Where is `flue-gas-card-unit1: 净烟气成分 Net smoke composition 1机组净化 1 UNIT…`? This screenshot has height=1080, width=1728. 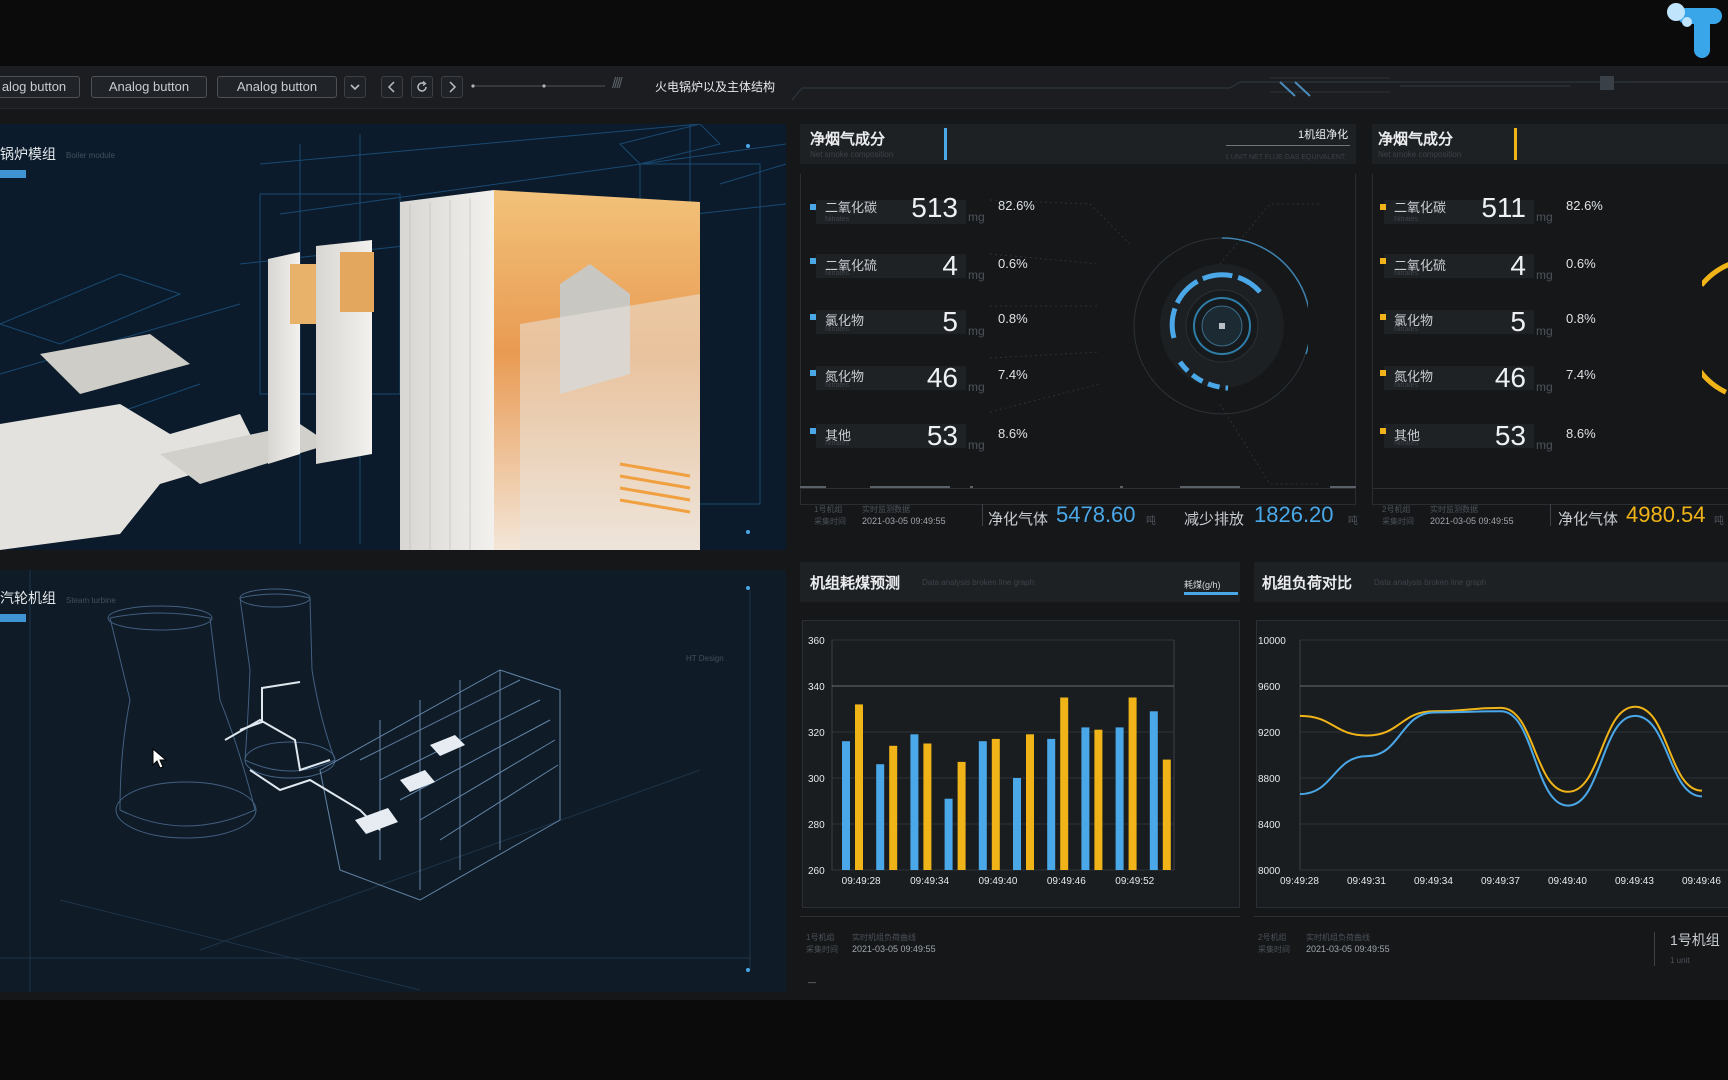
flue-gas-card-unit1: 净烟气成分 Net smoke composition 1机组净化 1 UNIT… is located at coordinates (1079, 332).